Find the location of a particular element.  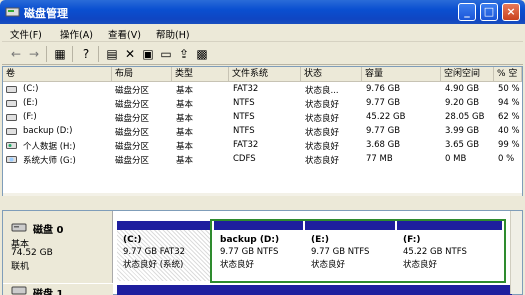

back-arrow-icon: ← is located at coordinates (16, 54).